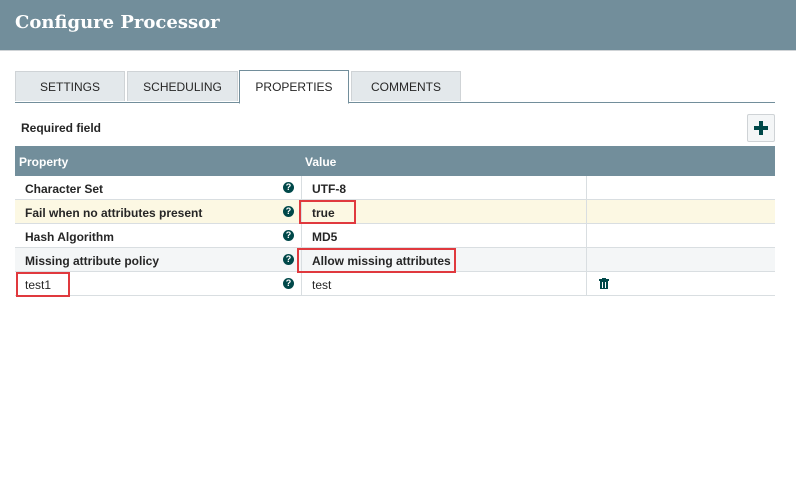 The image size is (796, 499). Describe the element at coordinates (321, 285) in the screenshot. I see `property-value: test` at that location.